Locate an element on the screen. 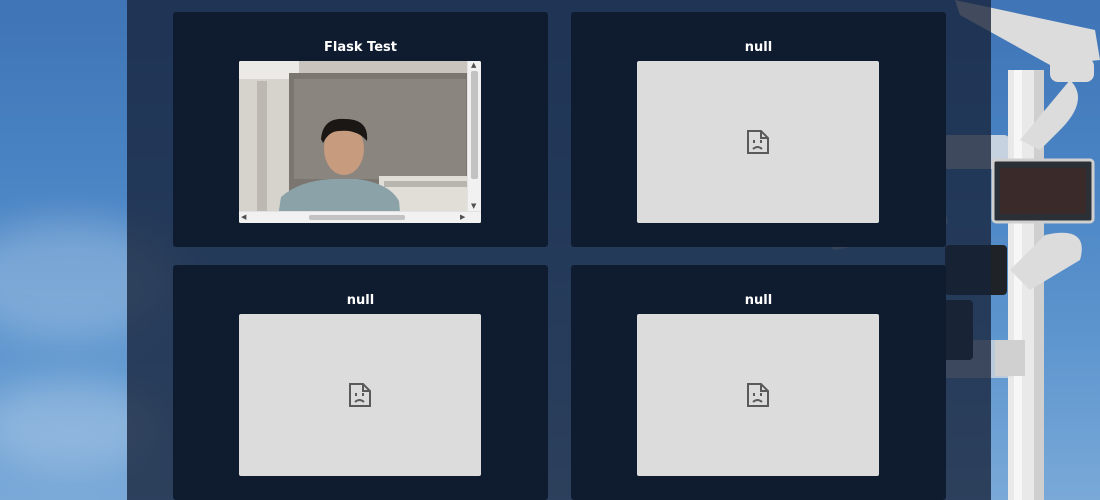 This screenshot has height=500, width=1100. scroll-right-icon: ▶ is located at coordinates (462, 217).